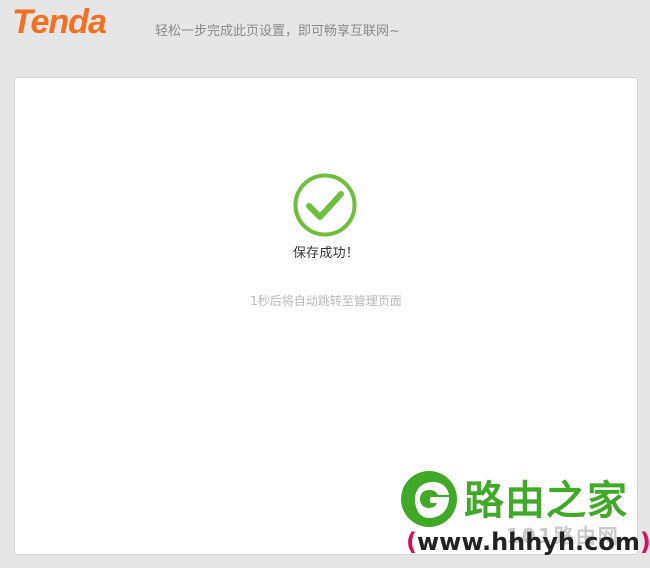 The height and width of the screenshot is (568, 650). I want to click on check-circle-icon, so click(325, 205).